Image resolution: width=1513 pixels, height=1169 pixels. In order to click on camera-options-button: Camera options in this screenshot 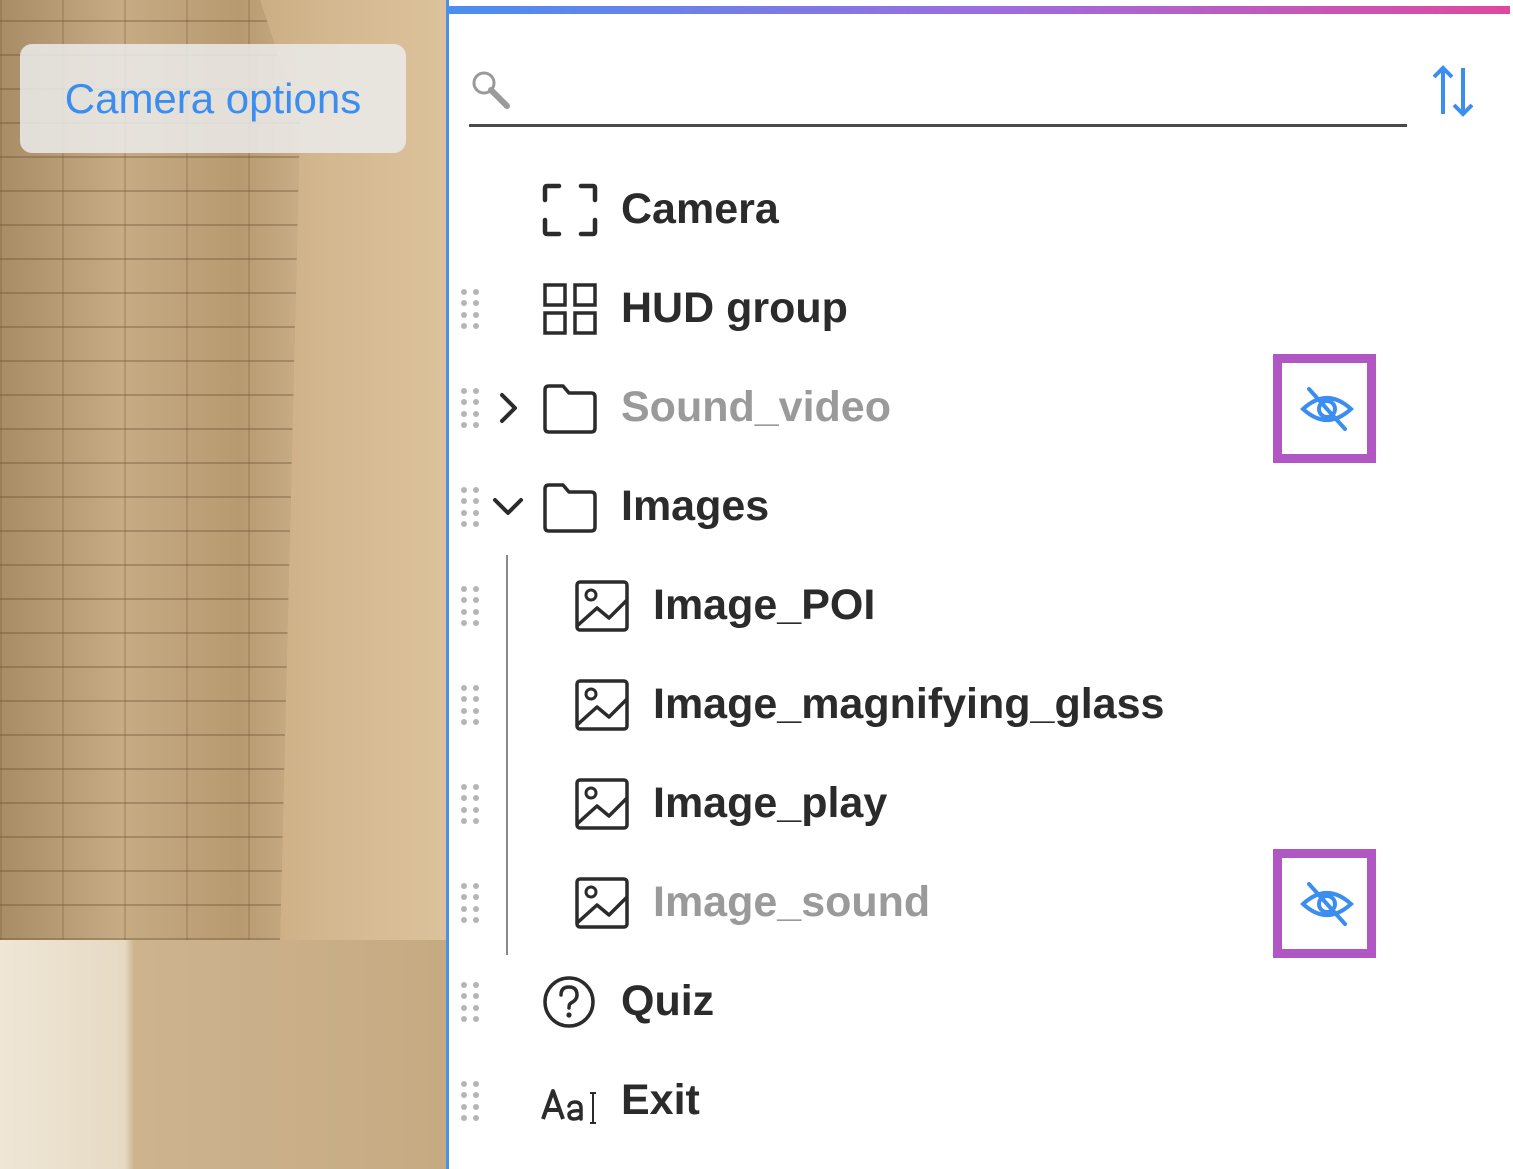, I will do `click(213, 98)`.